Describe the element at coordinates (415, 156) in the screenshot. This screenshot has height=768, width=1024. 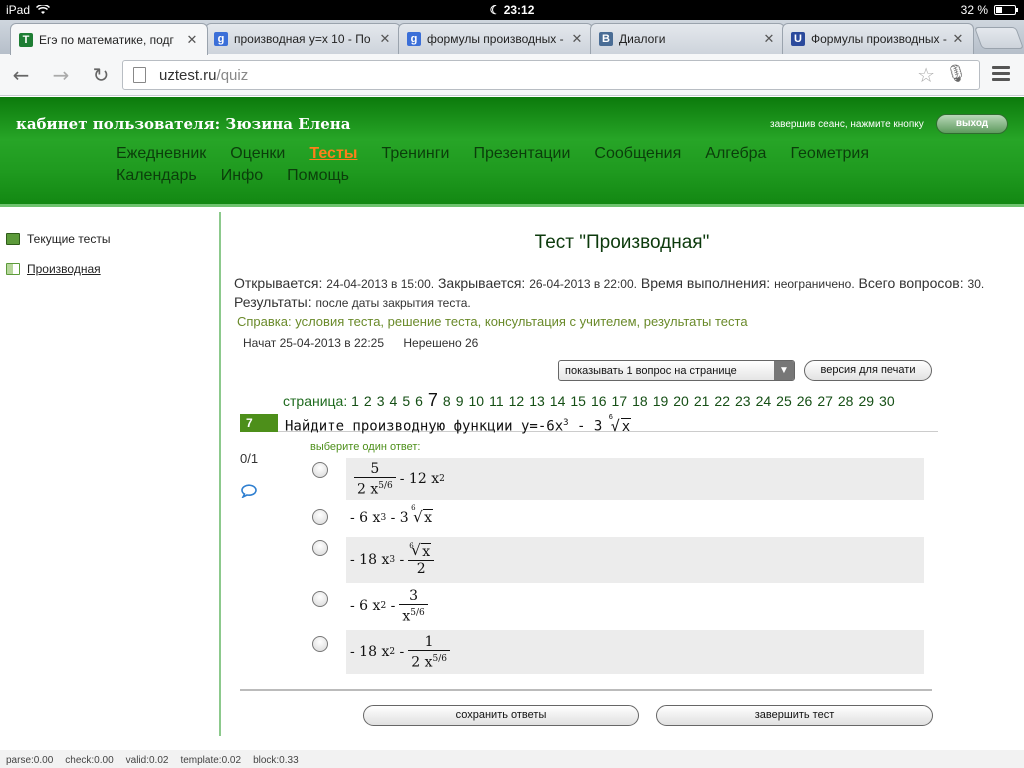
I see `nav-item: Тренинги` at that location.